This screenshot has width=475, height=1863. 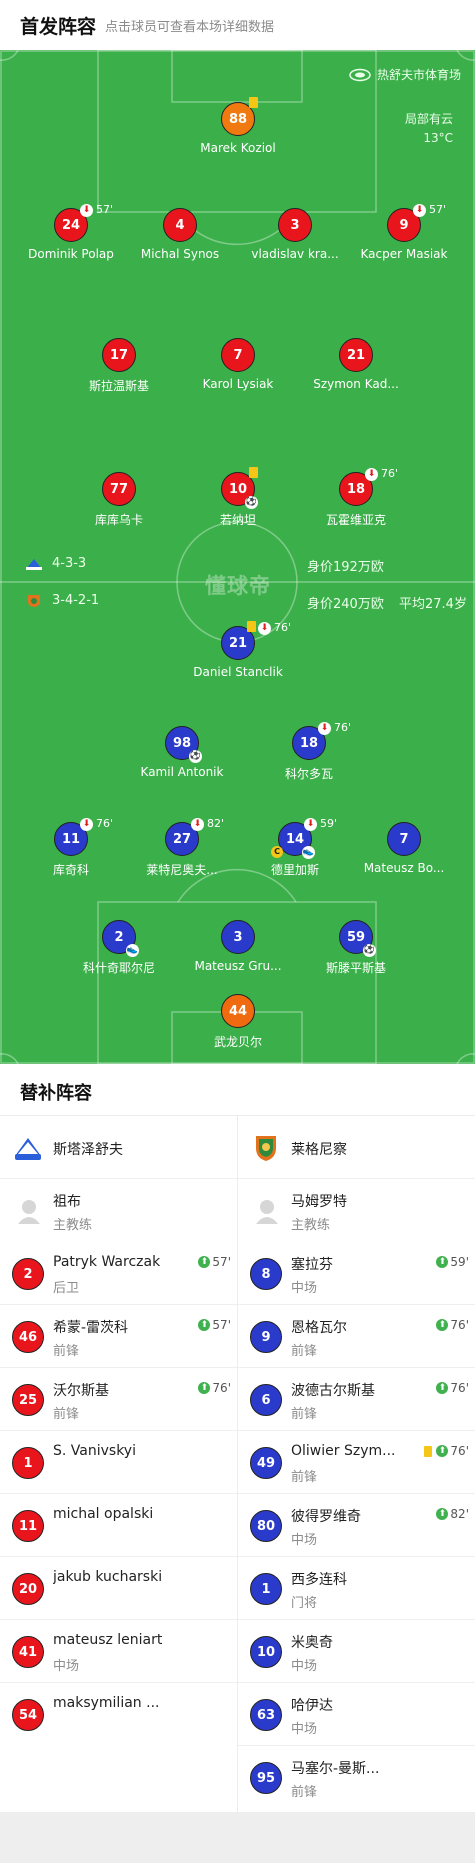 I want to click on home-sub-row: 2 Patryk Warczak 后卫 ⬆ 57', so click(x=118, y=1272).